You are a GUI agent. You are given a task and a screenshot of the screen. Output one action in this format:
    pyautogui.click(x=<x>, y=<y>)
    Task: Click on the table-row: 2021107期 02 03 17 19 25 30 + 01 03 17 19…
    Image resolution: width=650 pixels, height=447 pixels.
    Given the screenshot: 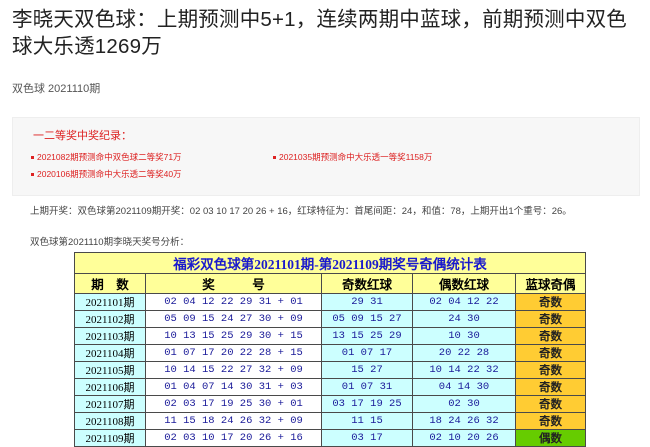 What is the action you would take?
    pyautogui.click(x=330, y=404)
    